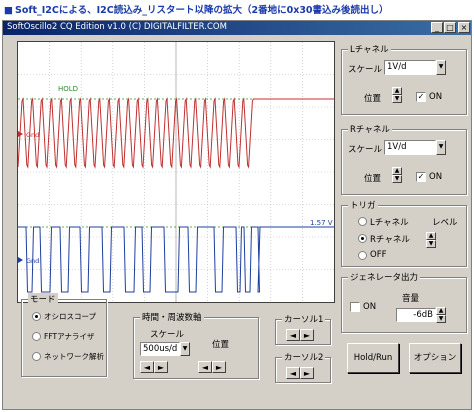 Image resolution: width=474 pixels, height=412 pixels. I want to click on left-on-checkbox: ✓, so click(421, 97).